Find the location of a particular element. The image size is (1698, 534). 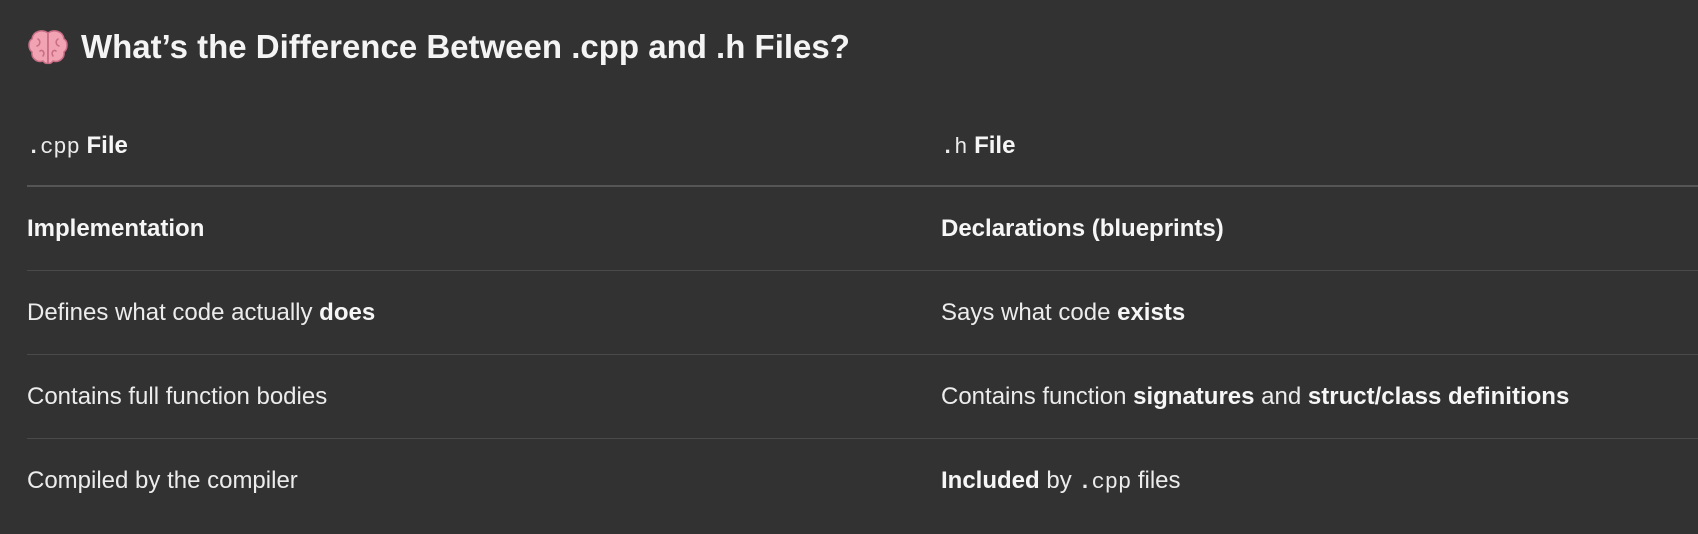

cell-text: Compiled by the compiler is located at coordinates (162, 480).